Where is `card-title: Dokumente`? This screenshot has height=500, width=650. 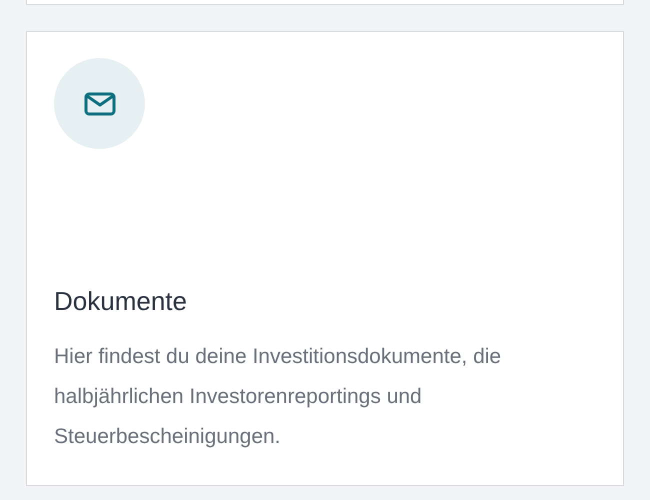 card-title: Dokumente is located at coordinates (121, 301).